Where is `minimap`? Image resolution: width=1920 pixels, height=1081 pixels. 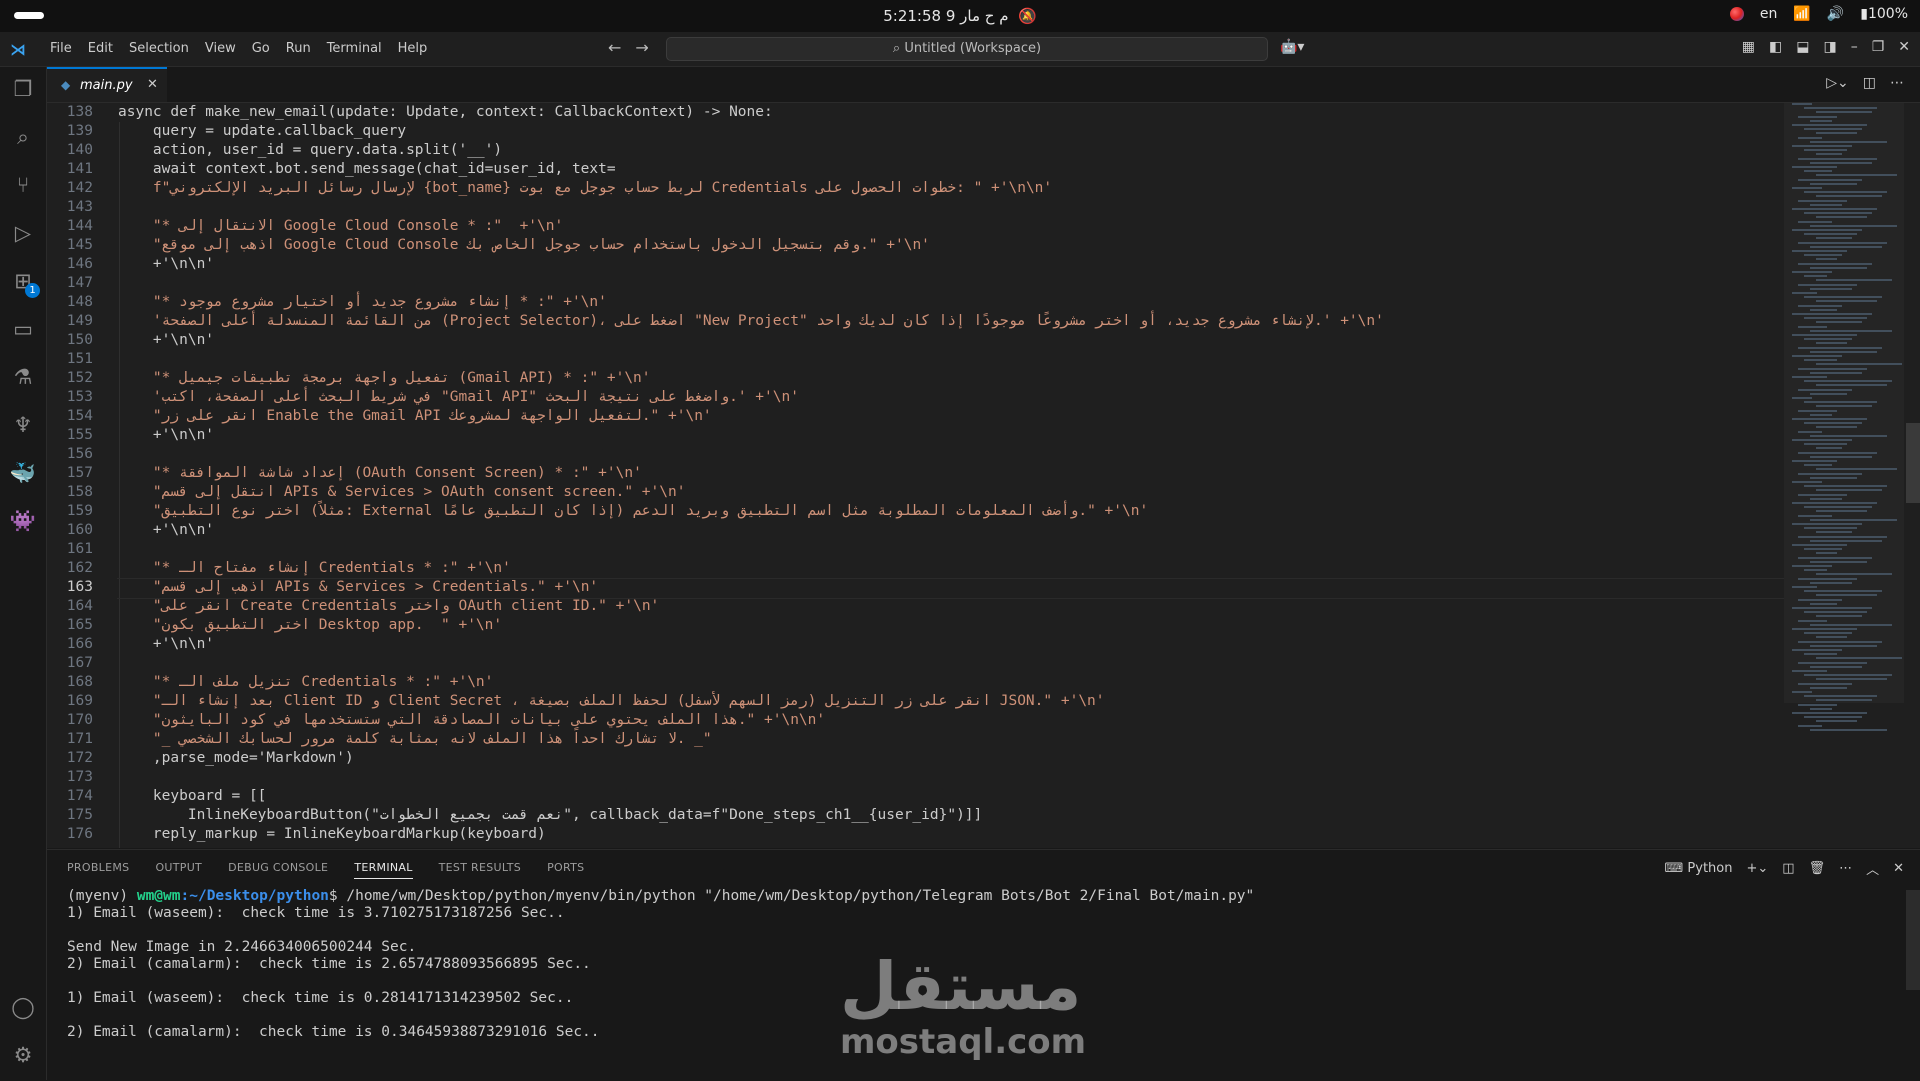 minimap is located at coordinates (1844, 475).